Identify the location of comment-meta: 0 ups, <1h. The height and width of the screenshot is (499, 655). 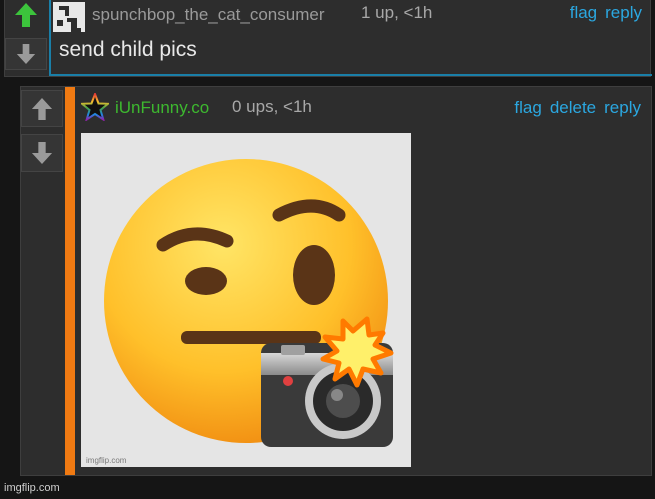
(272, 106).